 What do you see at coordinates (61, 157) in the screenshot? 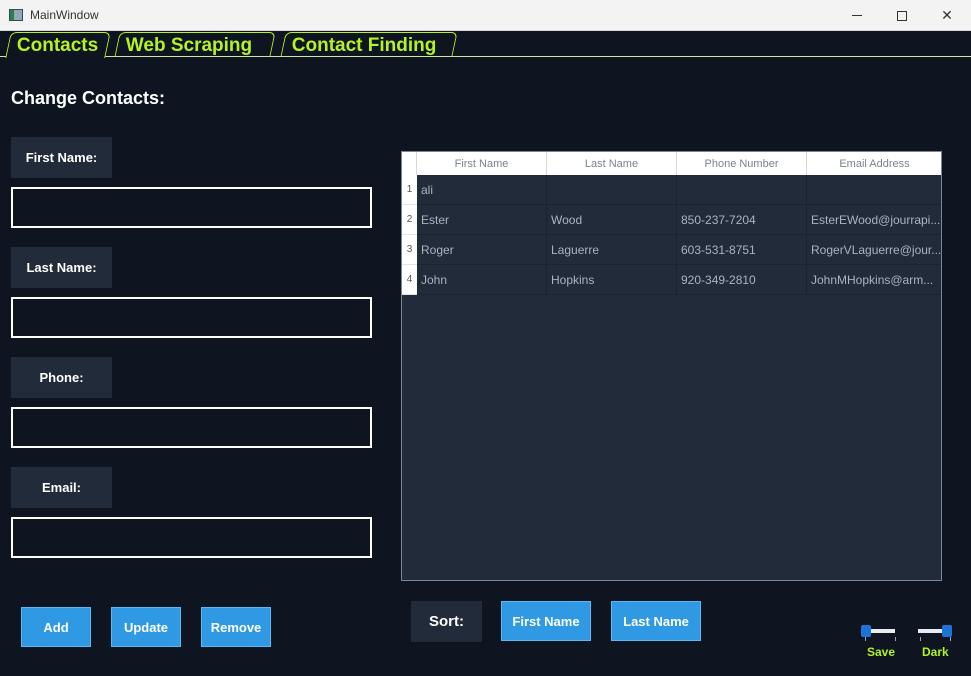
I see `first-name-label: First Name:` at bounding box center [61, 157].